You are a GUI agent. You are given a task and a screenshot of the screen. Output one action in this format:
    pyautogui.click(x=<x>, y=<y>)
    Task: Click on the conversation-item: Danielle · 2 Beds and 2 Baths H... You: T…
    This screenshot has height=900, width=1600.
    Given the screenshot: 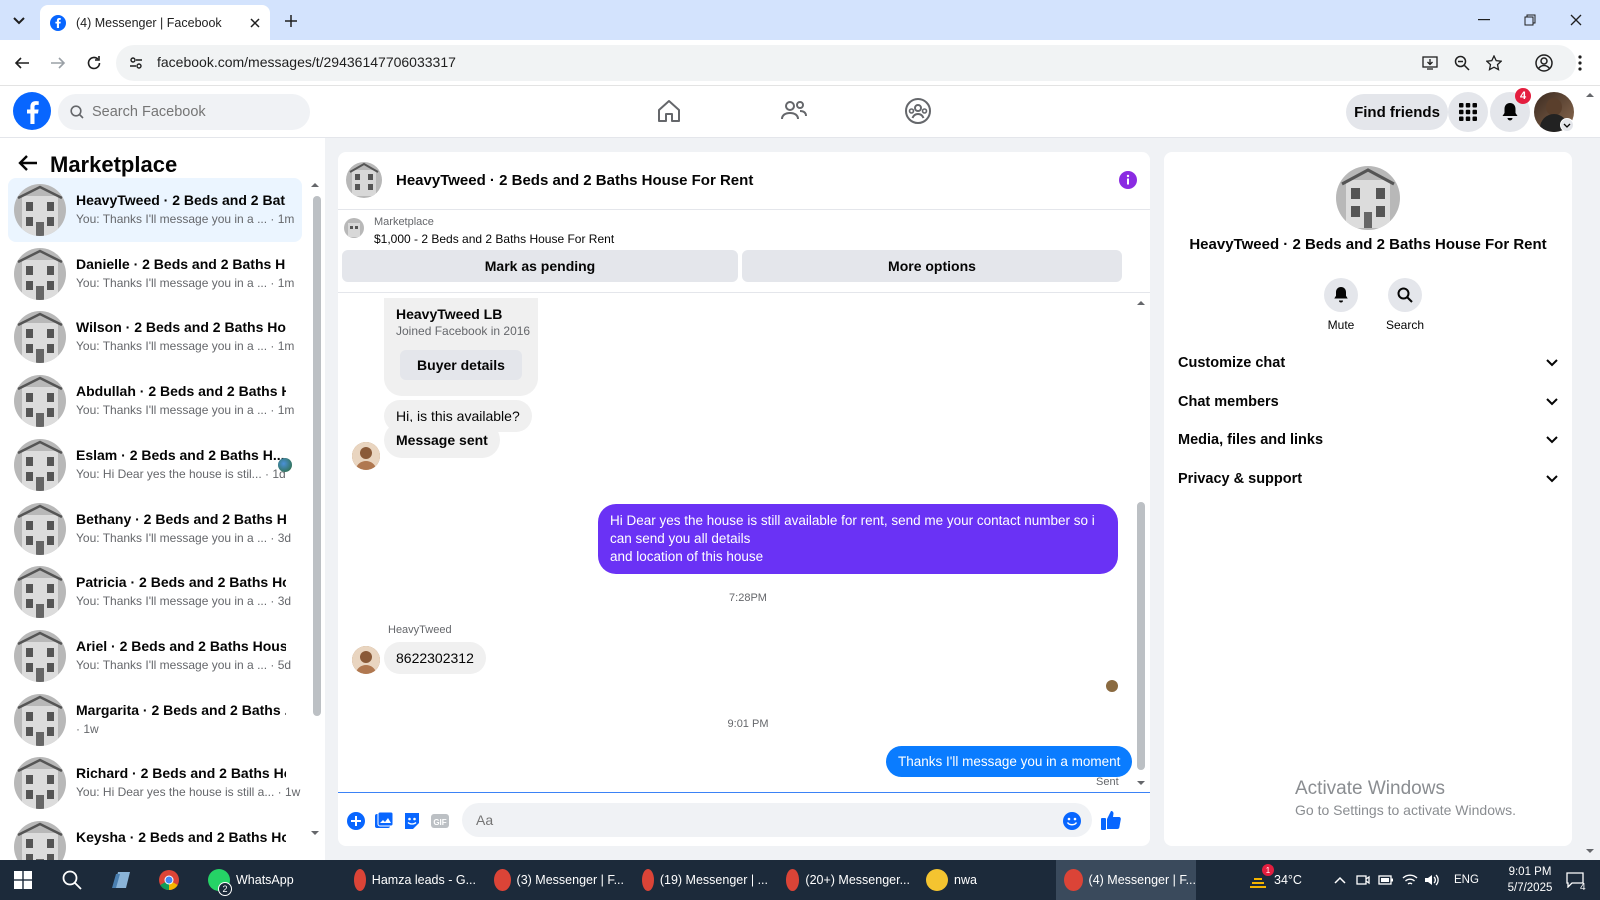 What is the action you would take?
    pyautogui.click(x=155, y=274)
    